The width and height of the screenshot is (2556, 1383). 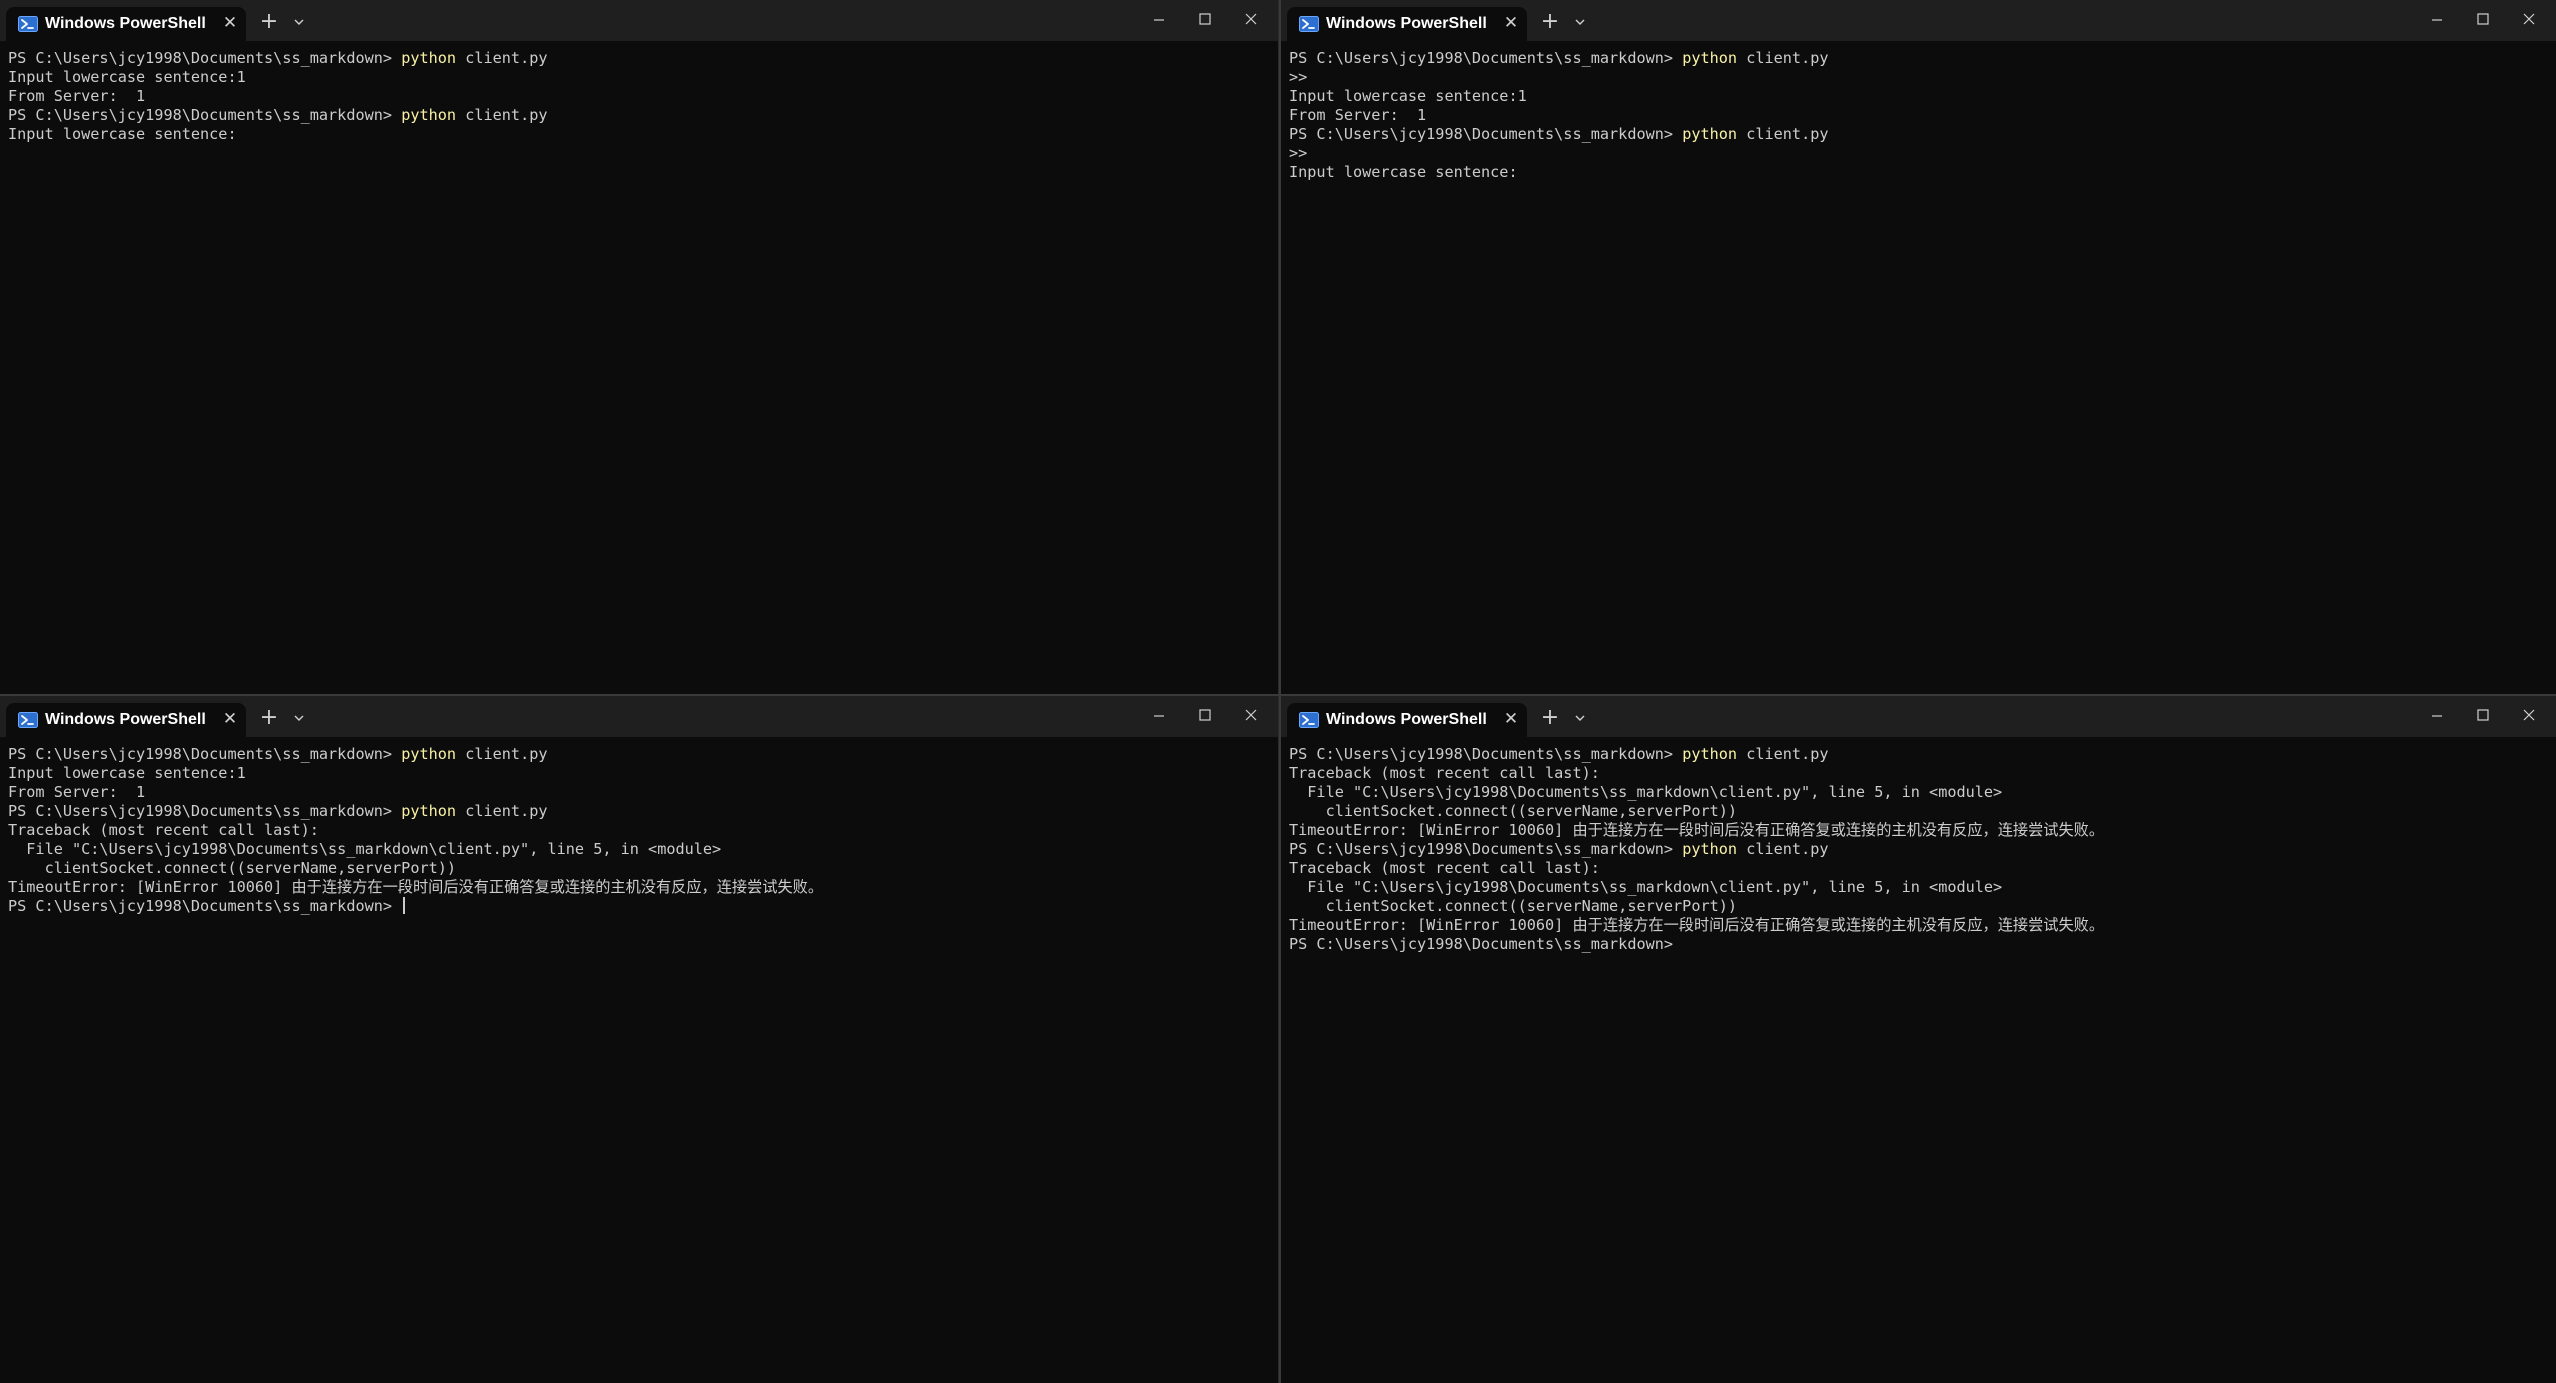 What do you see at coordinates (77, 96) in the screenshot?
I see `terminal-text: From Server: 1` at bounding box center [77, 96].